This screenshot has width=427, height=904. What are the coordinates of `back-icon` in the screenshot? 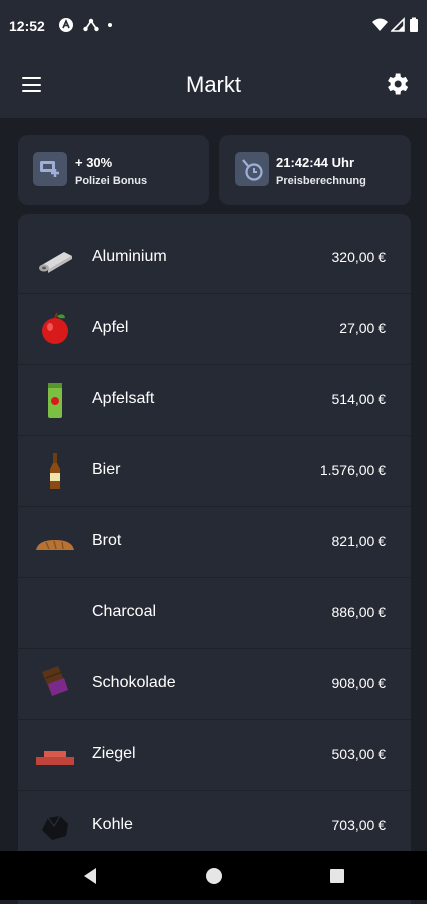 It's located at (90, 876).